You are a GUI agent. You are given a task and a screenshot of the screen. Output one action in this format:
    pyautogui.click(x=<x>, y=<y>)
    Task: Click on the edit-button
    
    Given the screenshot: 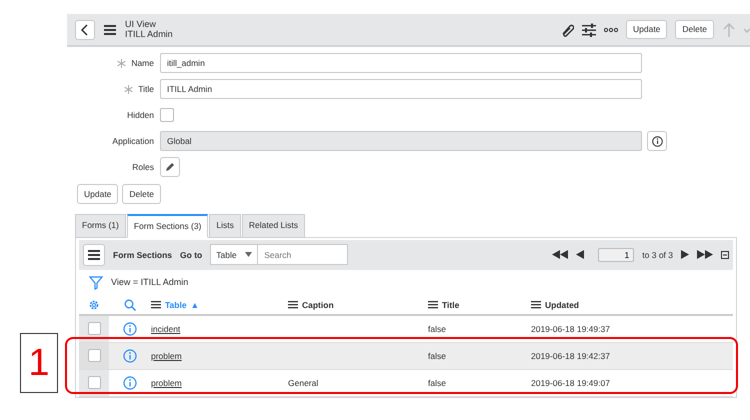 What is the action you would take?
    pyautogui.click(x=170, y=167)
    